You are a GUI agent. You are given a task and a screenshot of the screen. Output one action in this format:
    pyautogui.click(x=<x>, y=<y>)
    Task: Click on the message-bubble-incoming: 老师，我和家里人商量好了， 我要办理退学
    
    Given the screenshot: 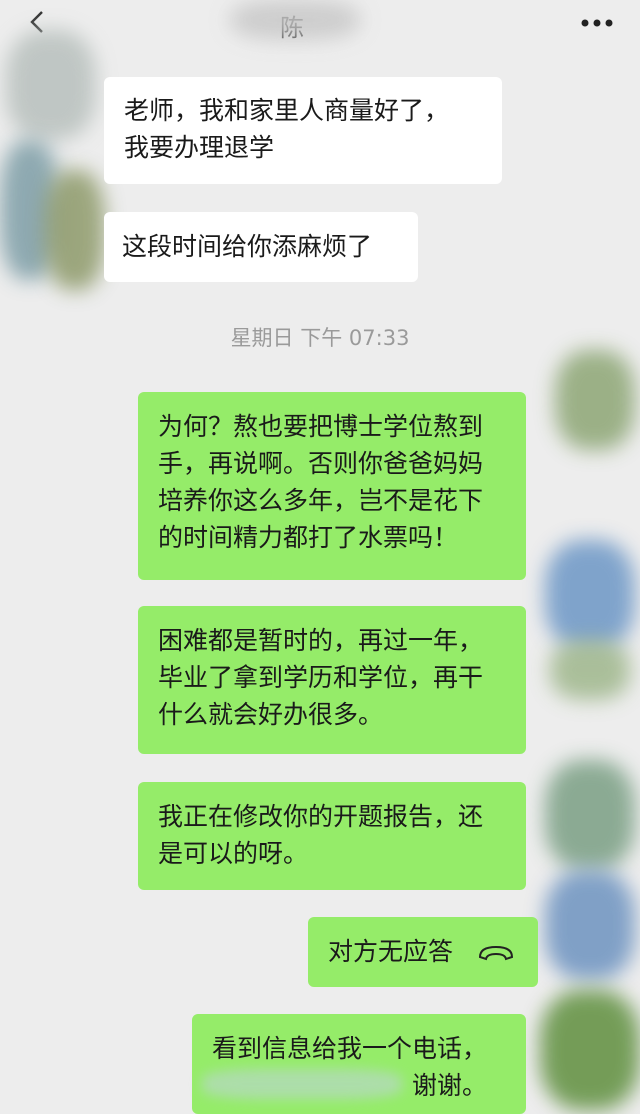 What is the action you would take?
    pyautogui.click(x=303, y=130)
    